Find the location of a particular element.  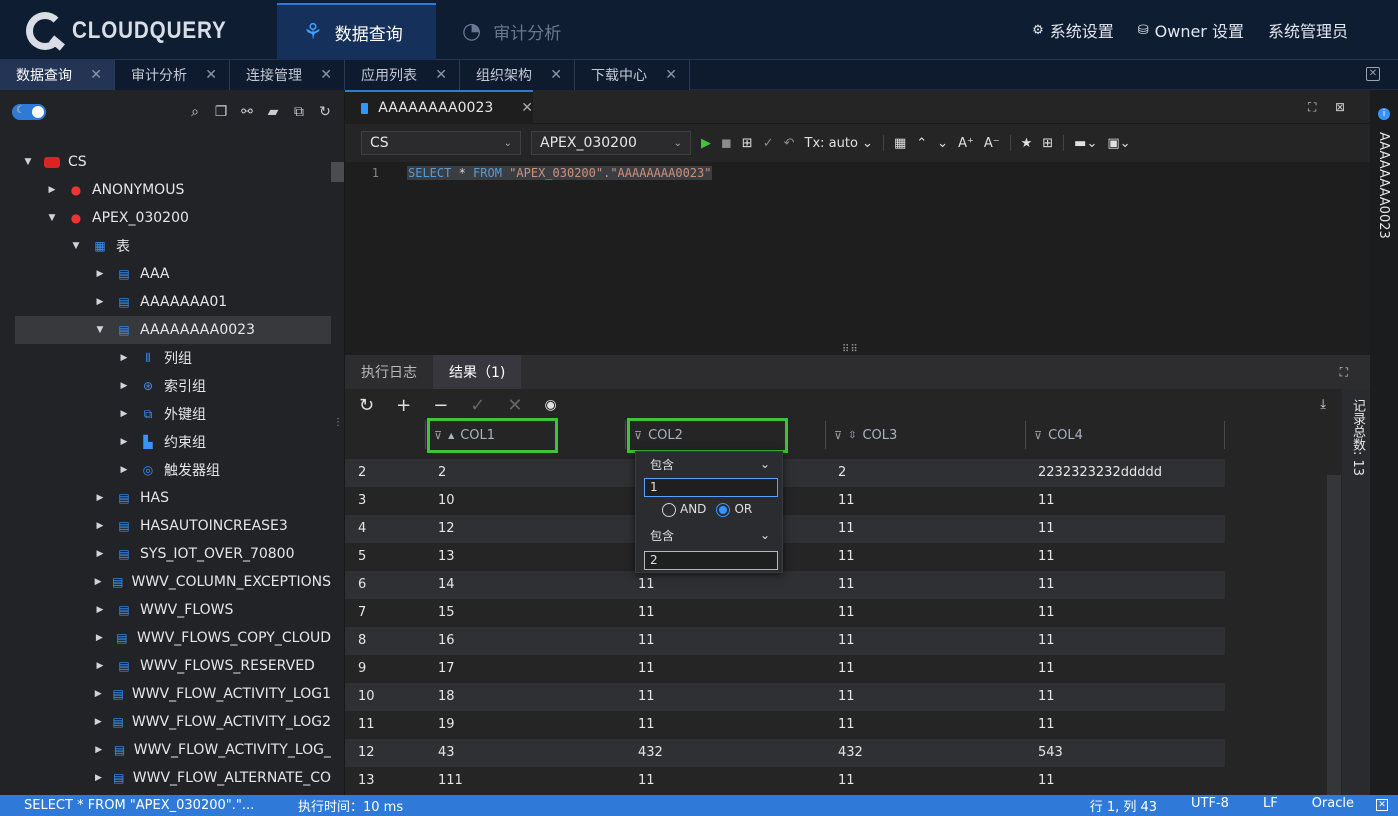

tree-node-triggers: ▶ ◎ 触发器组 is located at coordinates (165, 470).